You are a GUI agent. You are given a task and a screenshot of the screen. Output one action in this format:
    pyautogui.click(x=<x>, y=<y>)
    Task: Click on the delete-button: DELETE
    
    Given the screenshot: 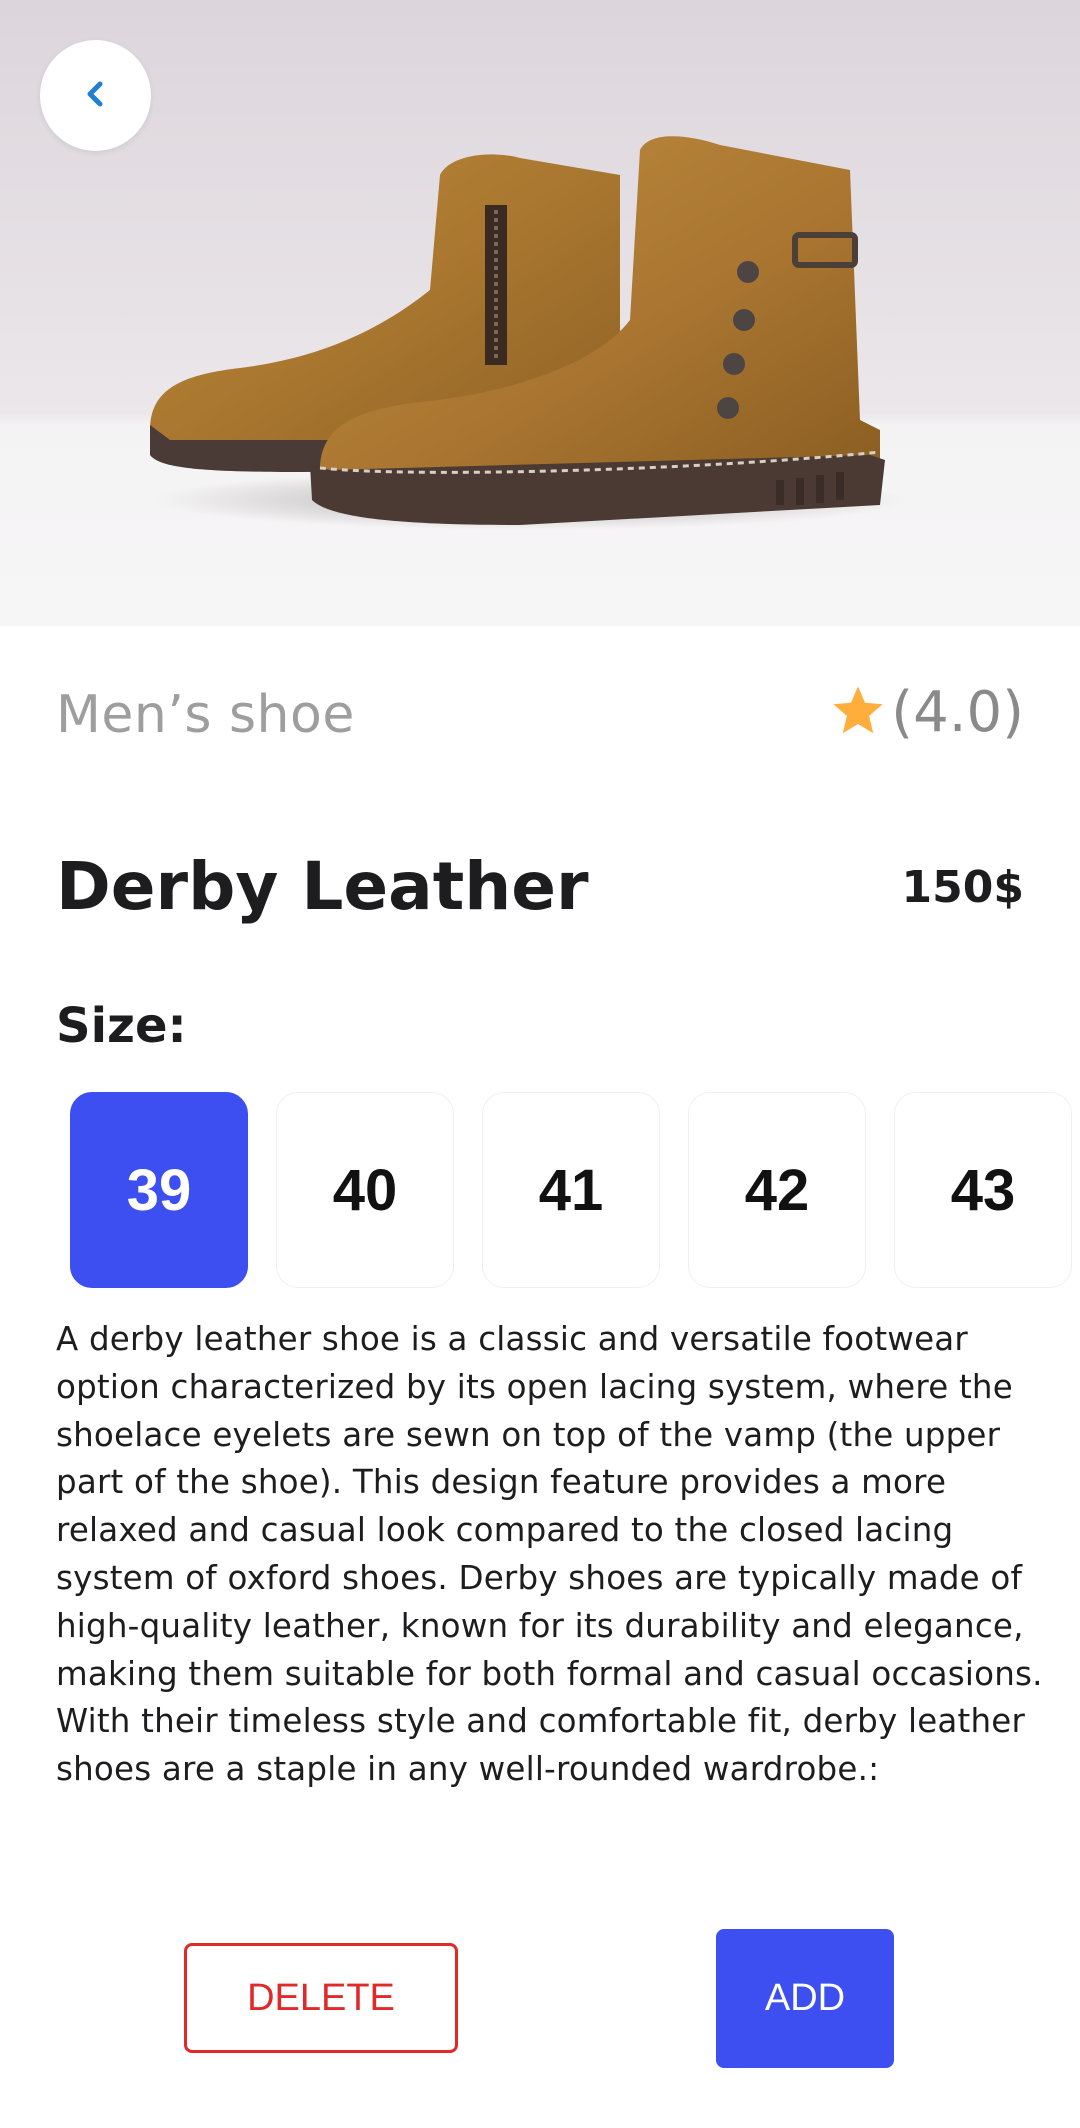 What is the action you would take?
    pyautogui.click(x=321, y=1998)
    